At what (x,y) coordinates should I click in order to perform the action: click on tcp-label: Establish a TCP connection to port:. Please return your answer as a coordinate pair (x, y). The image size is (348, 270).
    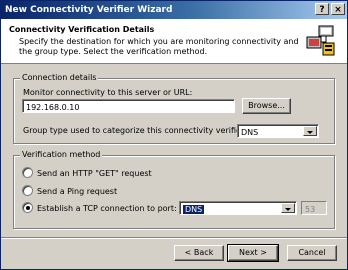
    Looking at the image, I should click on (107, 208).